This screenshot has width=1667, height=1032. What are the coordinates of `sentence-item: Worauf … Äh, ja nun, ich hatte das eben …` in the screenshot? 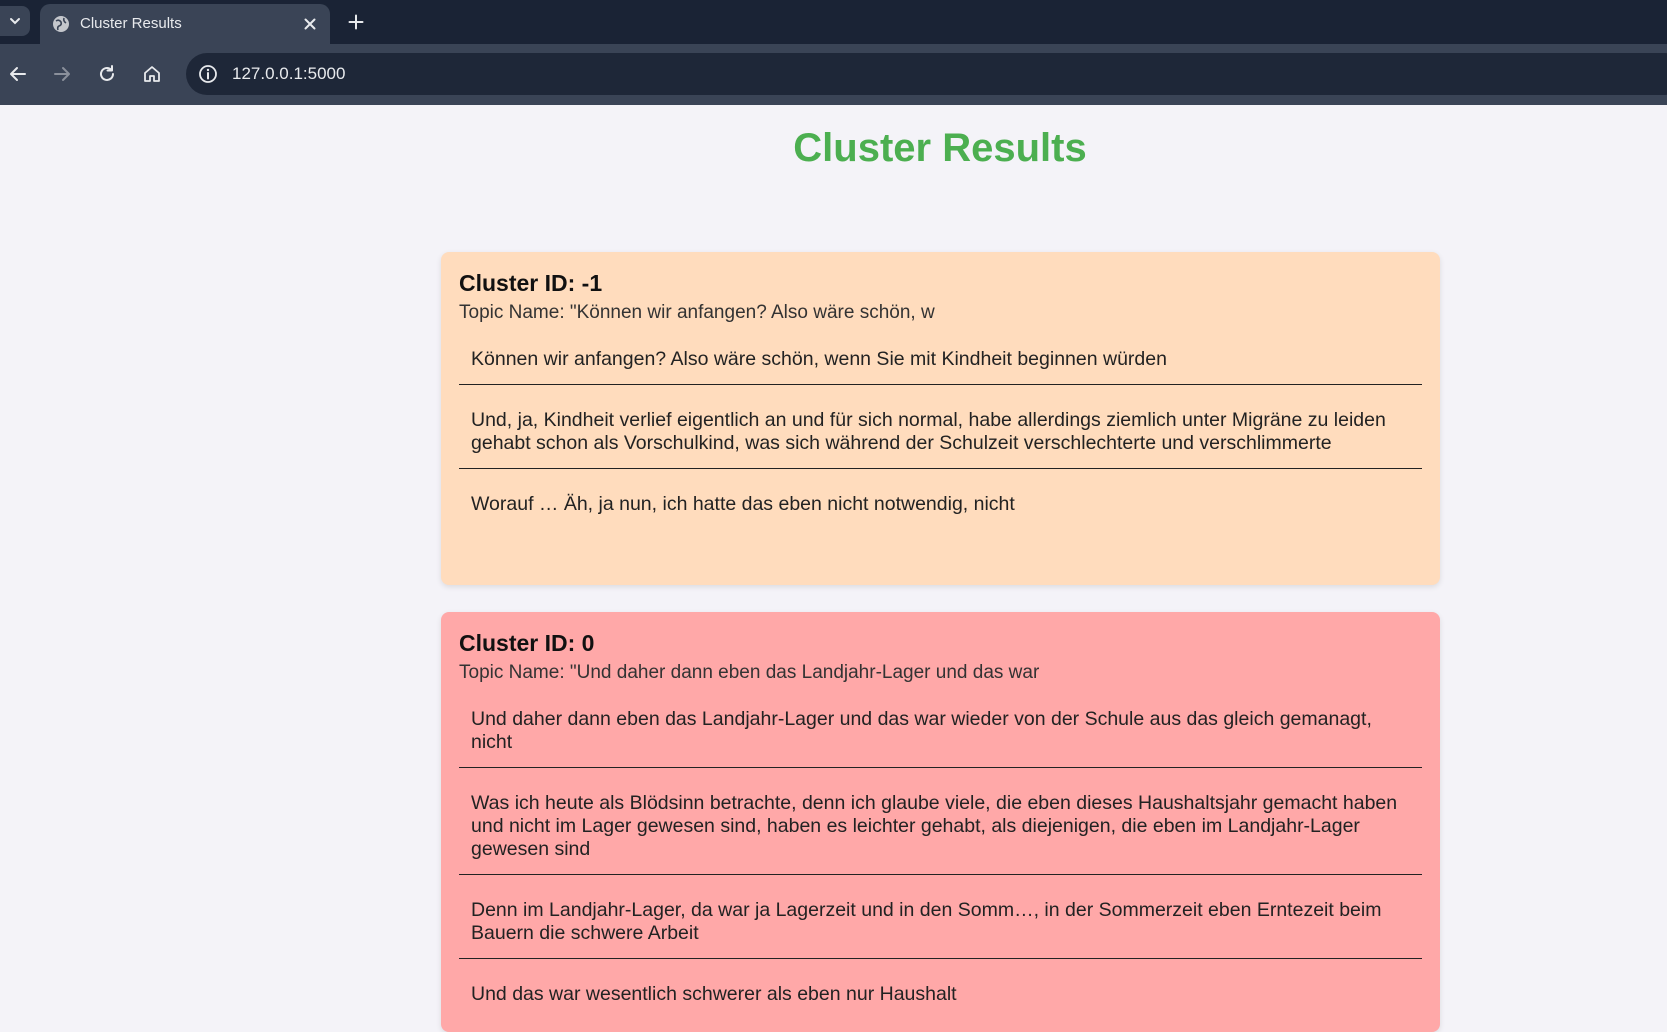 It's located at (743, 504).